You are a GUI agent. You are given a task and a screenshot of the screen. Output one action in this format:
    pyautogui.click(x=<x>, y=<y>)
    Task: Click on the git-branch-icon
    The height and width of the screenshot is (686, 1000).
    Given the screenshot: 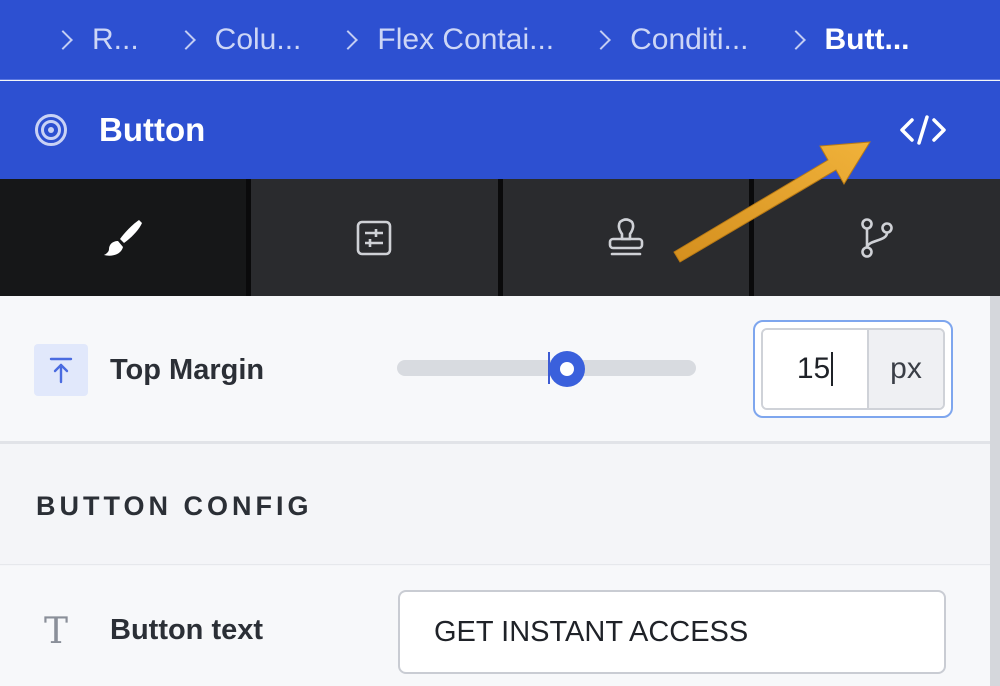 What is the action you would take?
    pyautogui.click(x=877, y=237)
    